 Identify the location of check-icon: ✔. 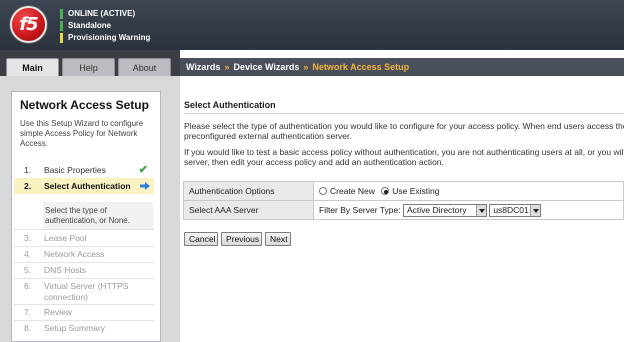
(143, 170).